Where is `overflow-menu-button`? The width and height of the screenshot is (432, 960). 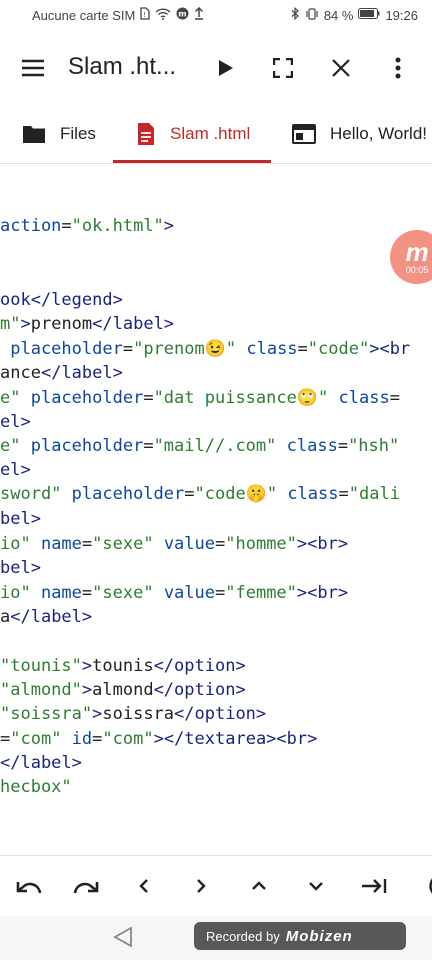
overflow-menu-button is located at coordinates (398, 68).